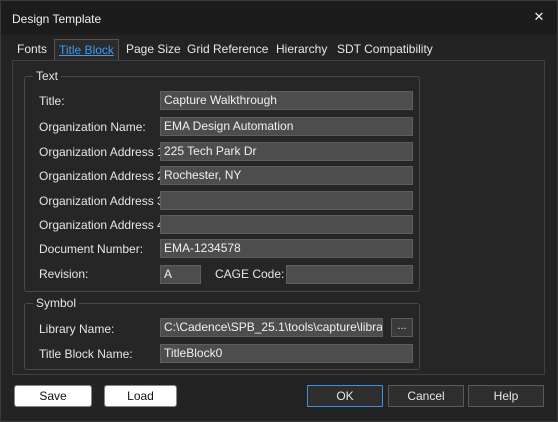 The width and height of the screenshot is (558, 422). Describe the element at coordinates (77, 329) in the screenshot. I see `library-name-label: Library Name:` at that location.